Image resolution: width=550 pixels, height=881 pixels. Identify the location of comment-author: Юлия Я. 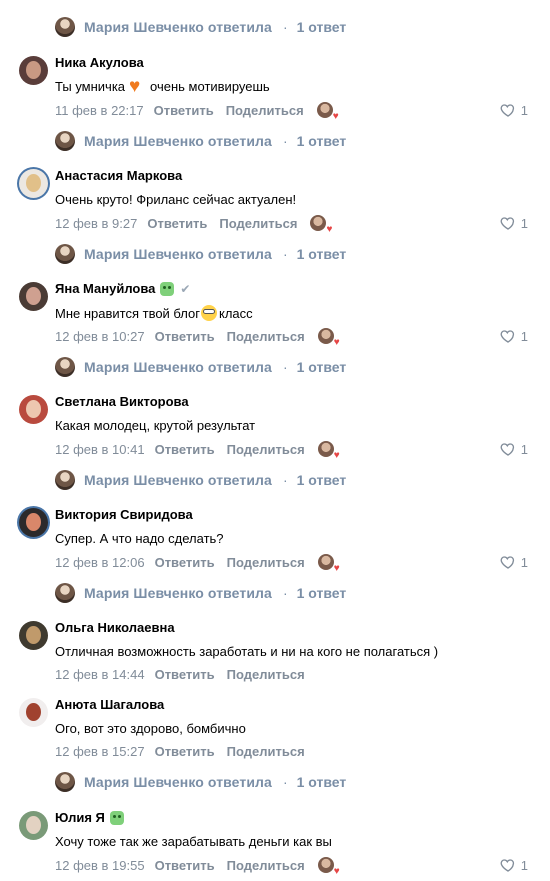
(89, 817).